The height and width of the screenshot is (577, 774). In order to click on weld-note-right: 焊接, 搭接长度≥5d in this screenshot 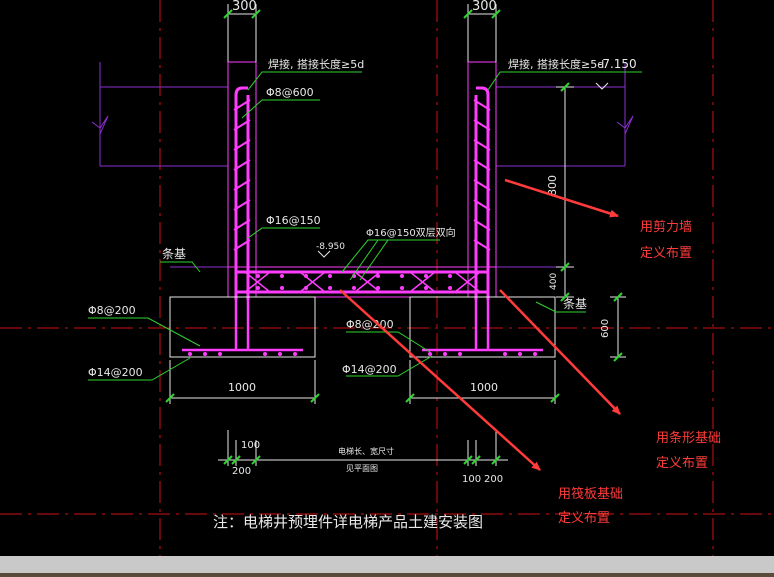, I will do `click(556, 64)`.